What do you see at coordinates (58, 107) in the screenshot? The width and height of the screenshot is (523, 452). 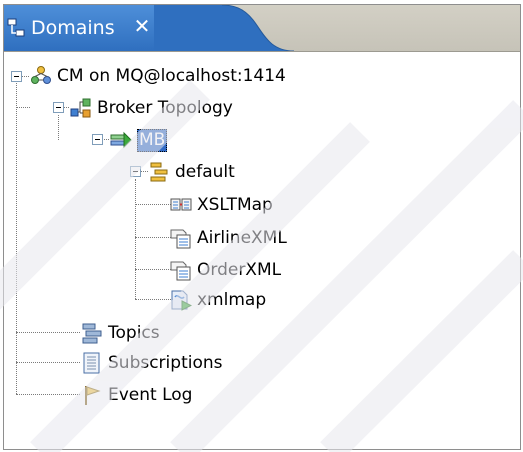 I see `topology-collapse-toggle` at bounding box center [58, 107].